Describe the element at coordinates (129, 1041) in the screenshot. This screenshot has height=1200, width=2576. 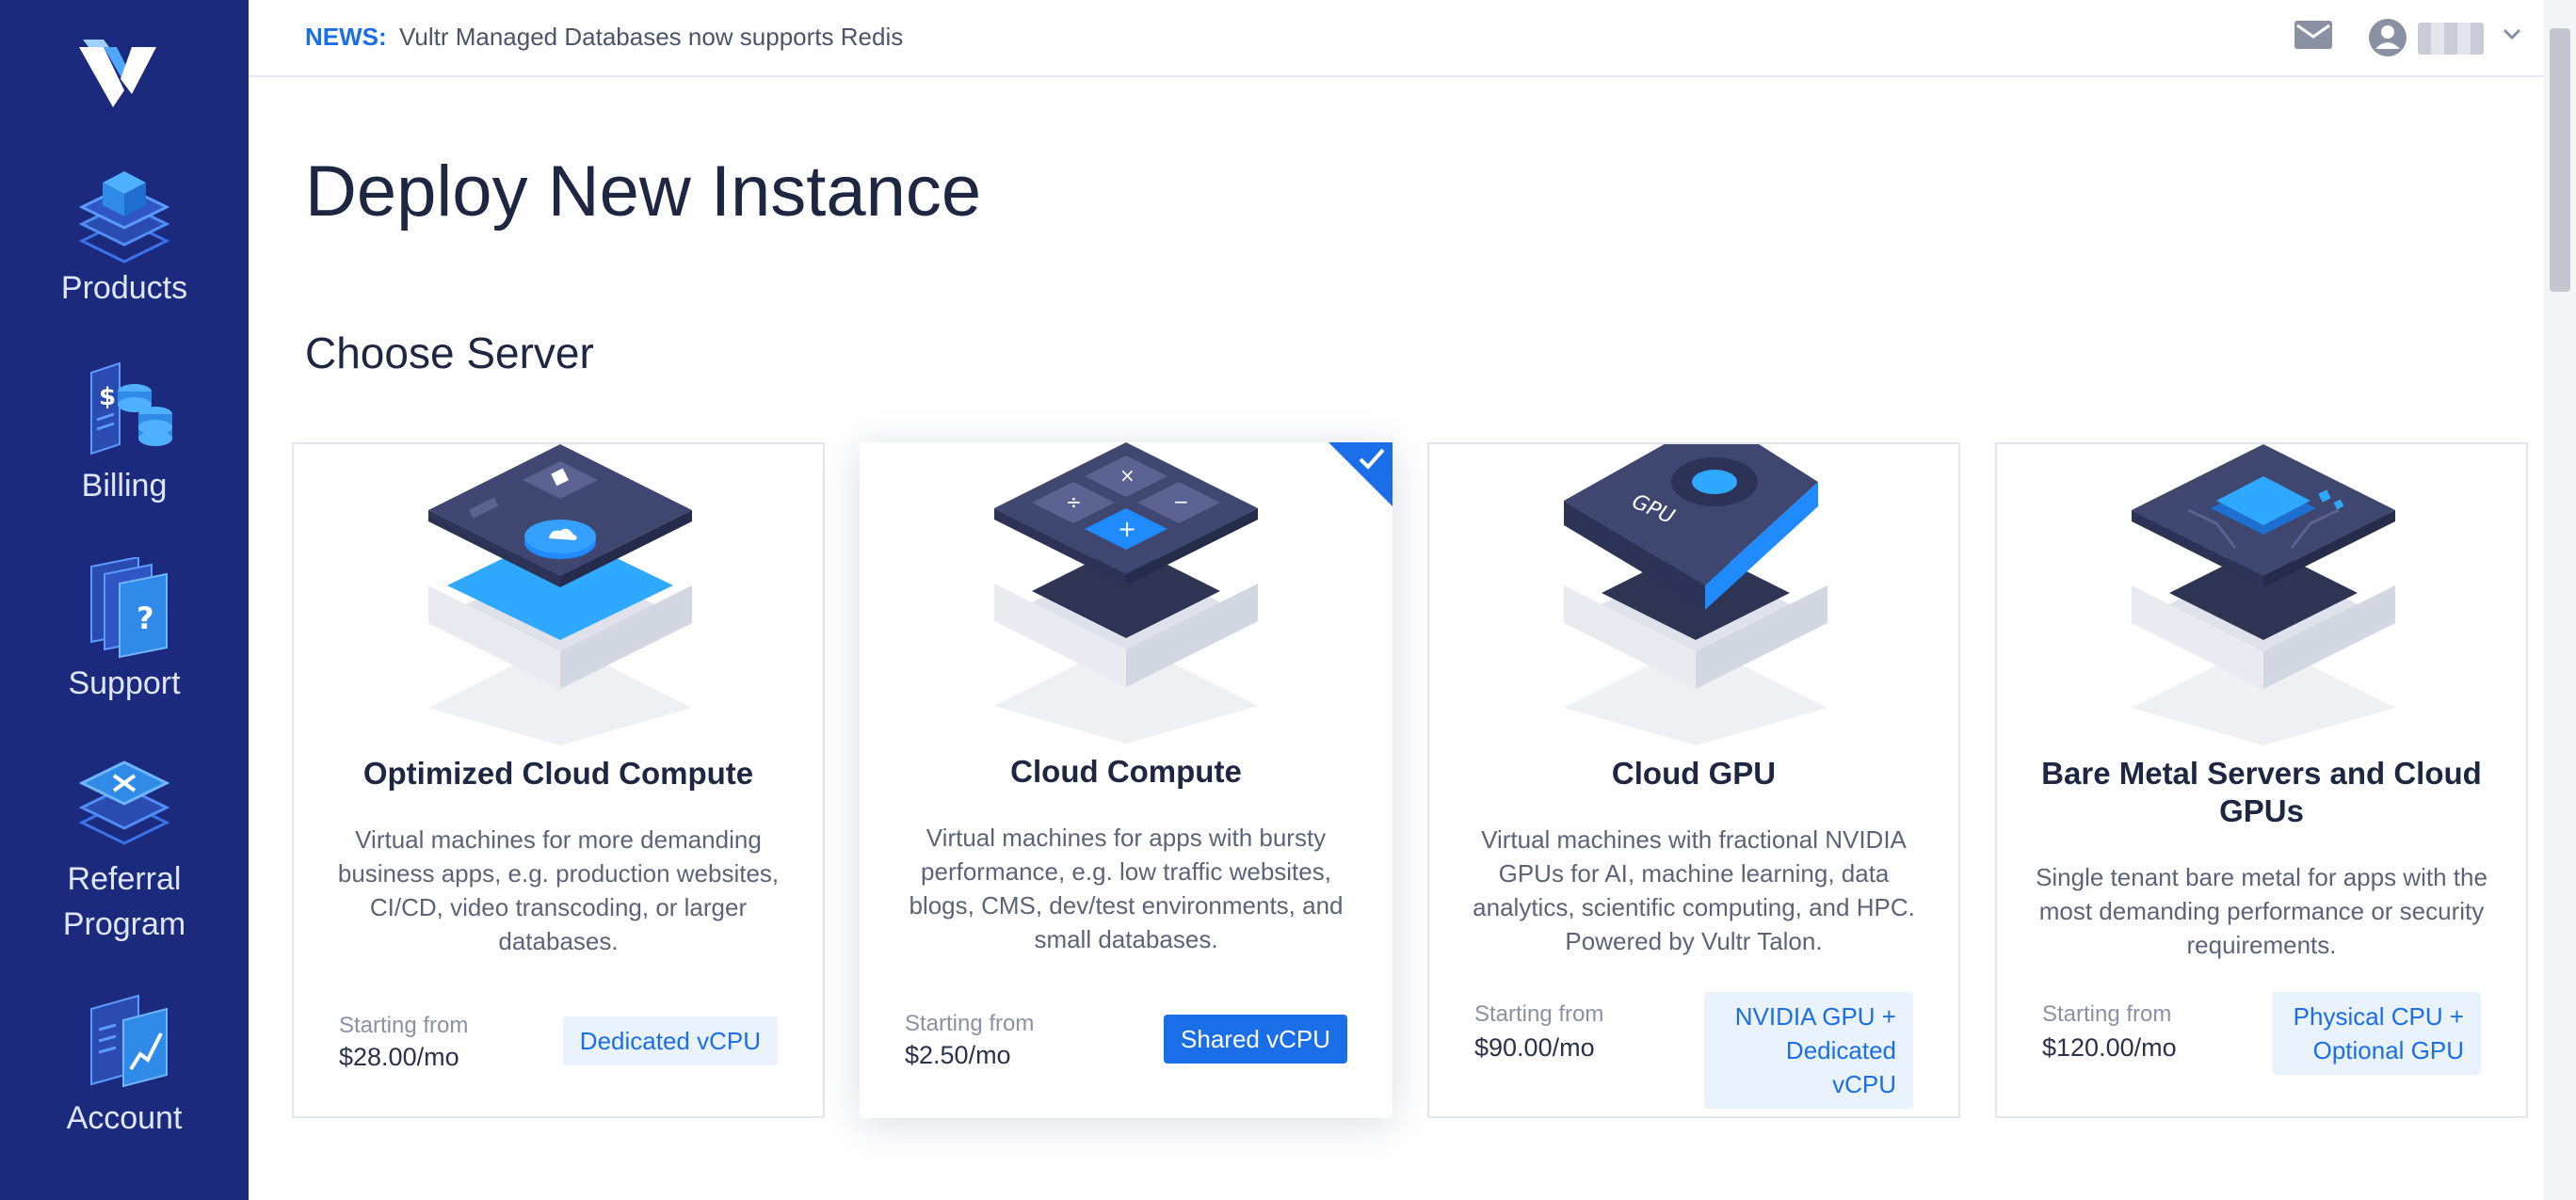
I see `account-icon` at that location.